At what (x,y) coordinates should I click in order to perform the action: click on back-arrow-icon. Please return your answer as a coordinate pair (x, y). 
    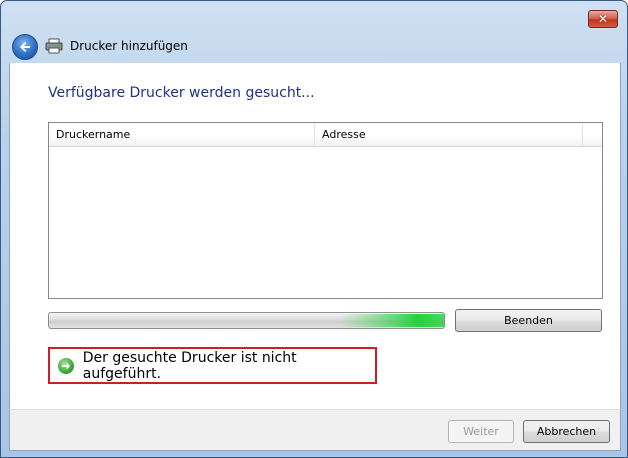
    Looking at the image, I should click on (25, 46).